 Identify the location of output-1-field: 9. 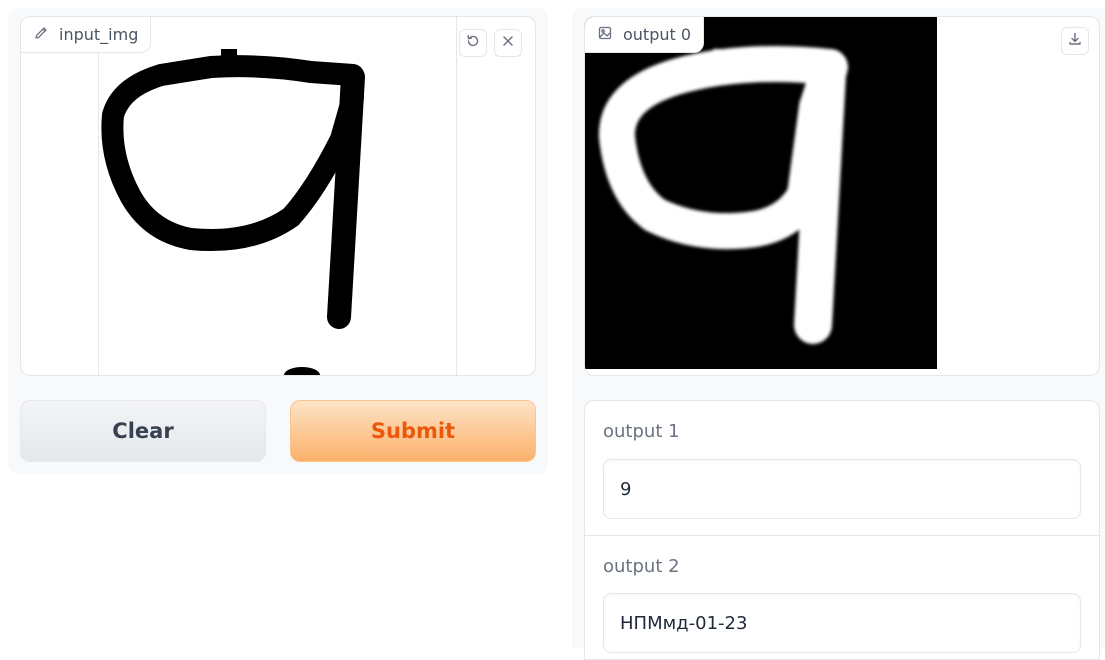
(842, 489).